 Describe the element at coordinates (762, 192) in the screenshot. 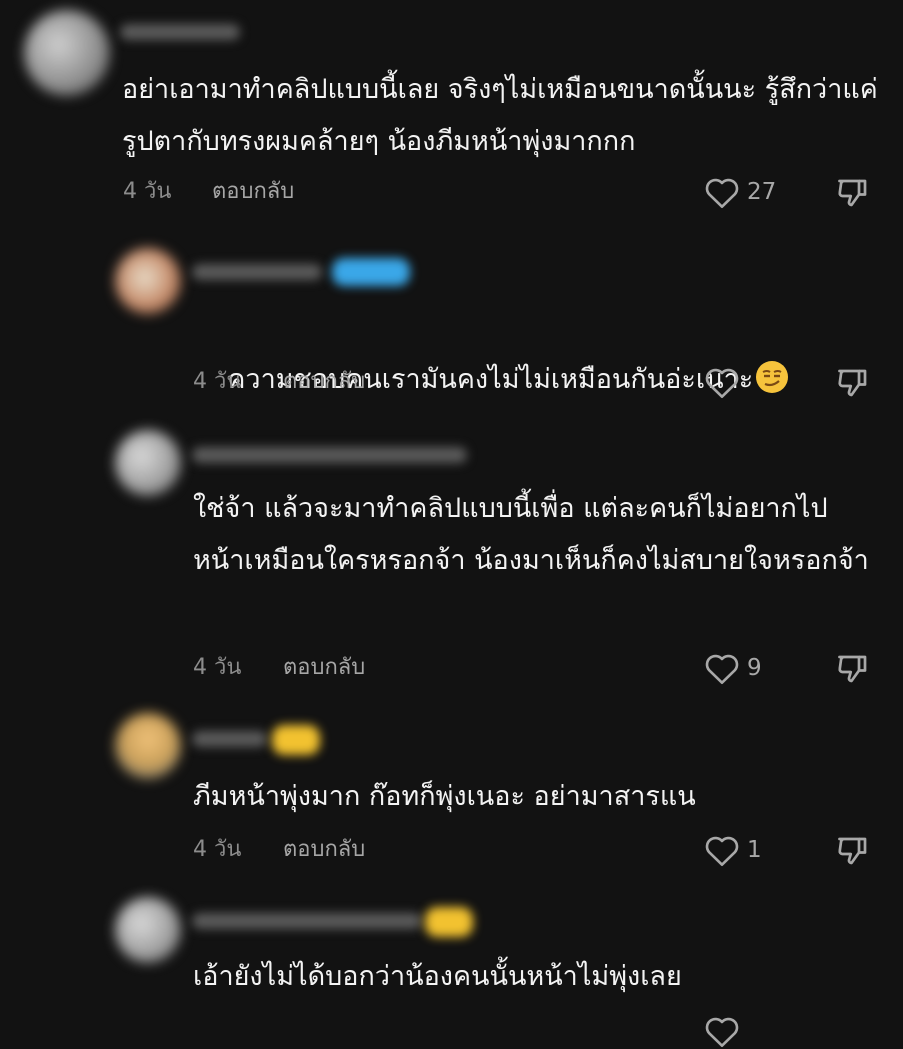

I see `like-count: 27` at that location.